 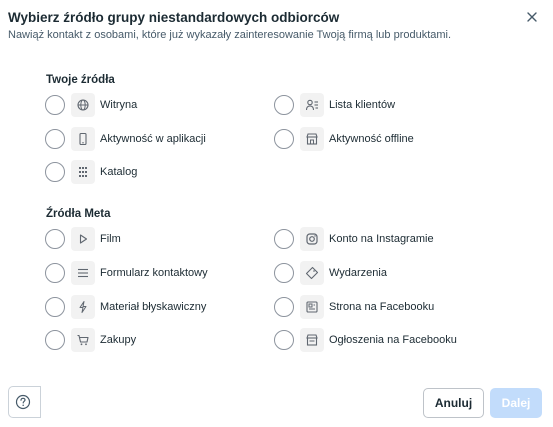 What do you see at coordinates (78, 214) in the screenshot?
I see `section-title-meta-sources: Źródła Meta` at bounding box center [78, 214].